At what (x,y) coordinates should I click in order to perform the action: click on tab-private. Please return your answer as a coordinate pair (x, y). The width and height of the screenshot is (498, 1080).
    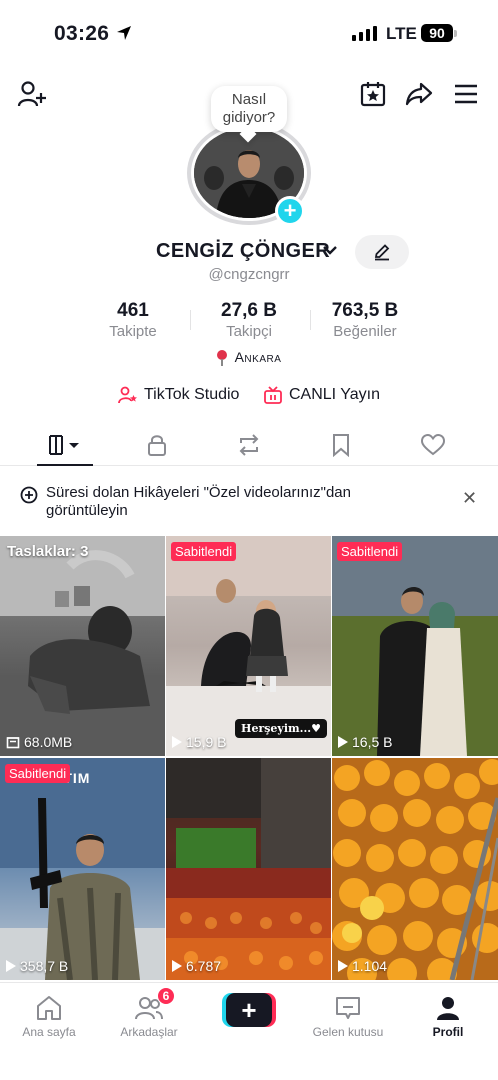
    Looking at the image, I should click on (157, 445).